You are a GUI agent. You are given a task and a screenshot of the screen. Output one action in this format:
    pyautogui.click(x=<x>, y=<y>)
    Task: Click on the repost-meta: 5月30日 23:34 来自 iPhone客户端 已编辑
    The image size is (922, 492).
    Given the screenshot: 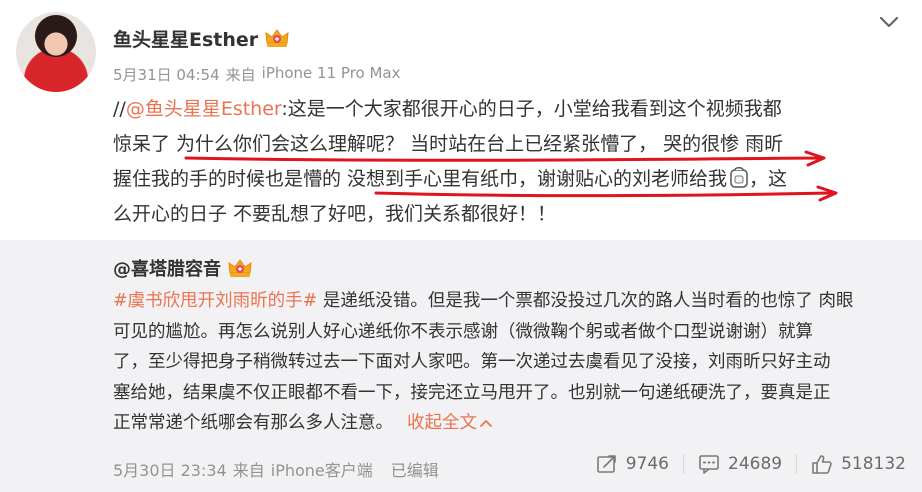 What is the action you would take?
    pyautogui.click(x=276, y=469)
    